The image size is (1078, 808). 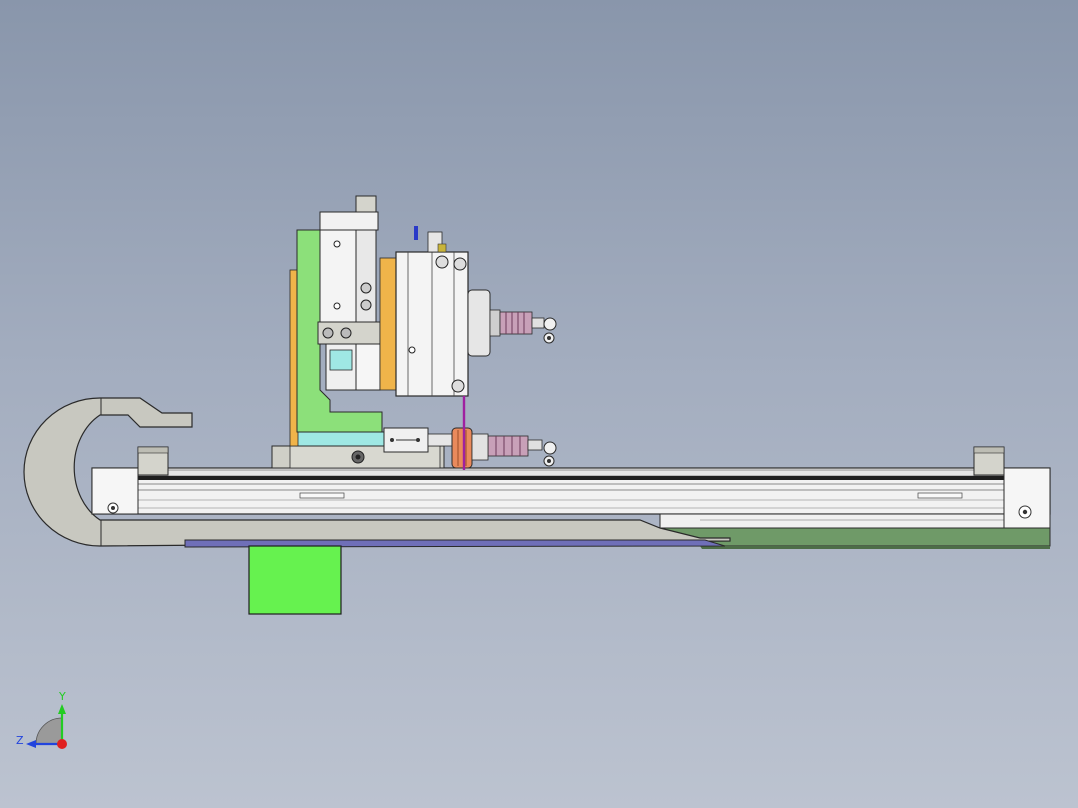 What do you see at coordinates (20, 740) in the screenshot?
I see `z-axis-label: Z` at bounding box center [20, 740].